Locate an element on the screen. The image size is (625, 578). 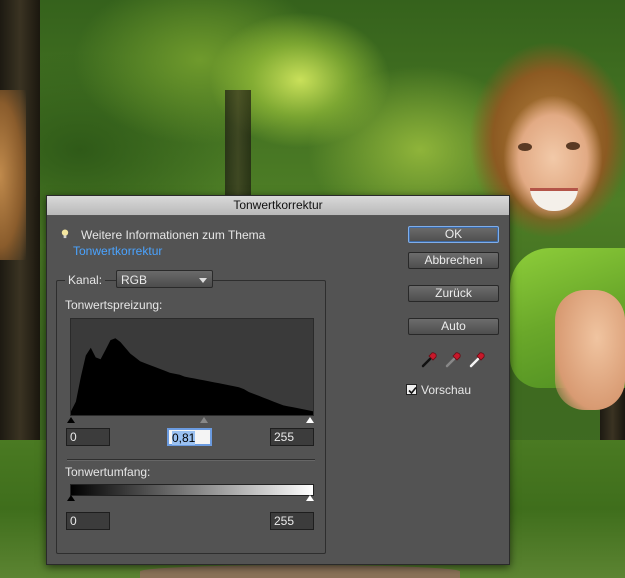
histogram is located at coordinates (192, 367).